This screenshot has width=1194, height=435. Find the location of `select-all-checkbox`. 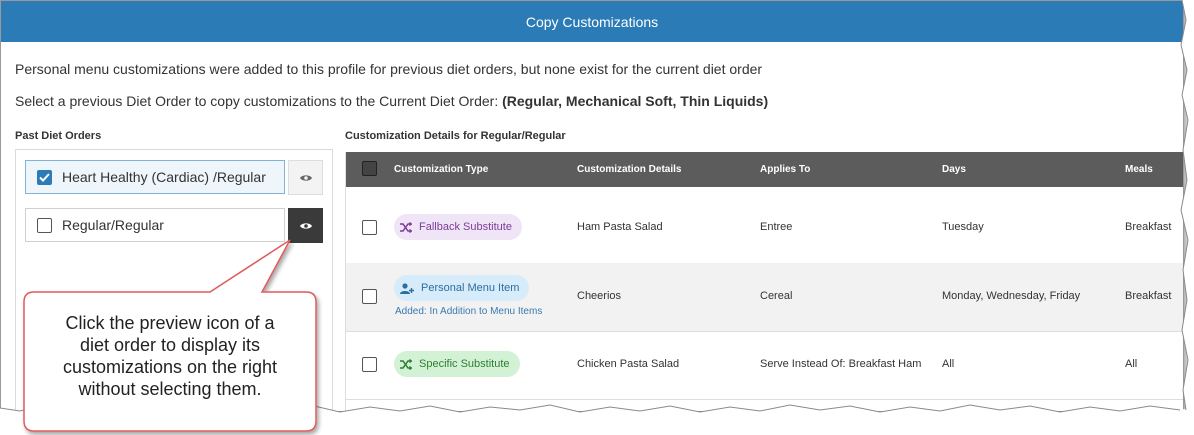

select-all-checkbox is located at coordinates (369, 168).